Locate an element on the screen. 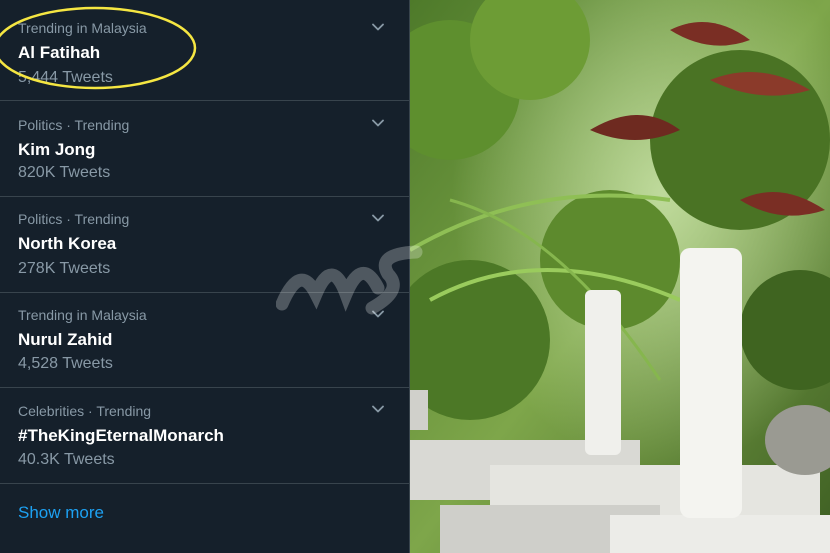 The width and height of the screenshot is (830, 553). trend-name: #TheKingEternalMonarch is located at coordinates (121, 435).